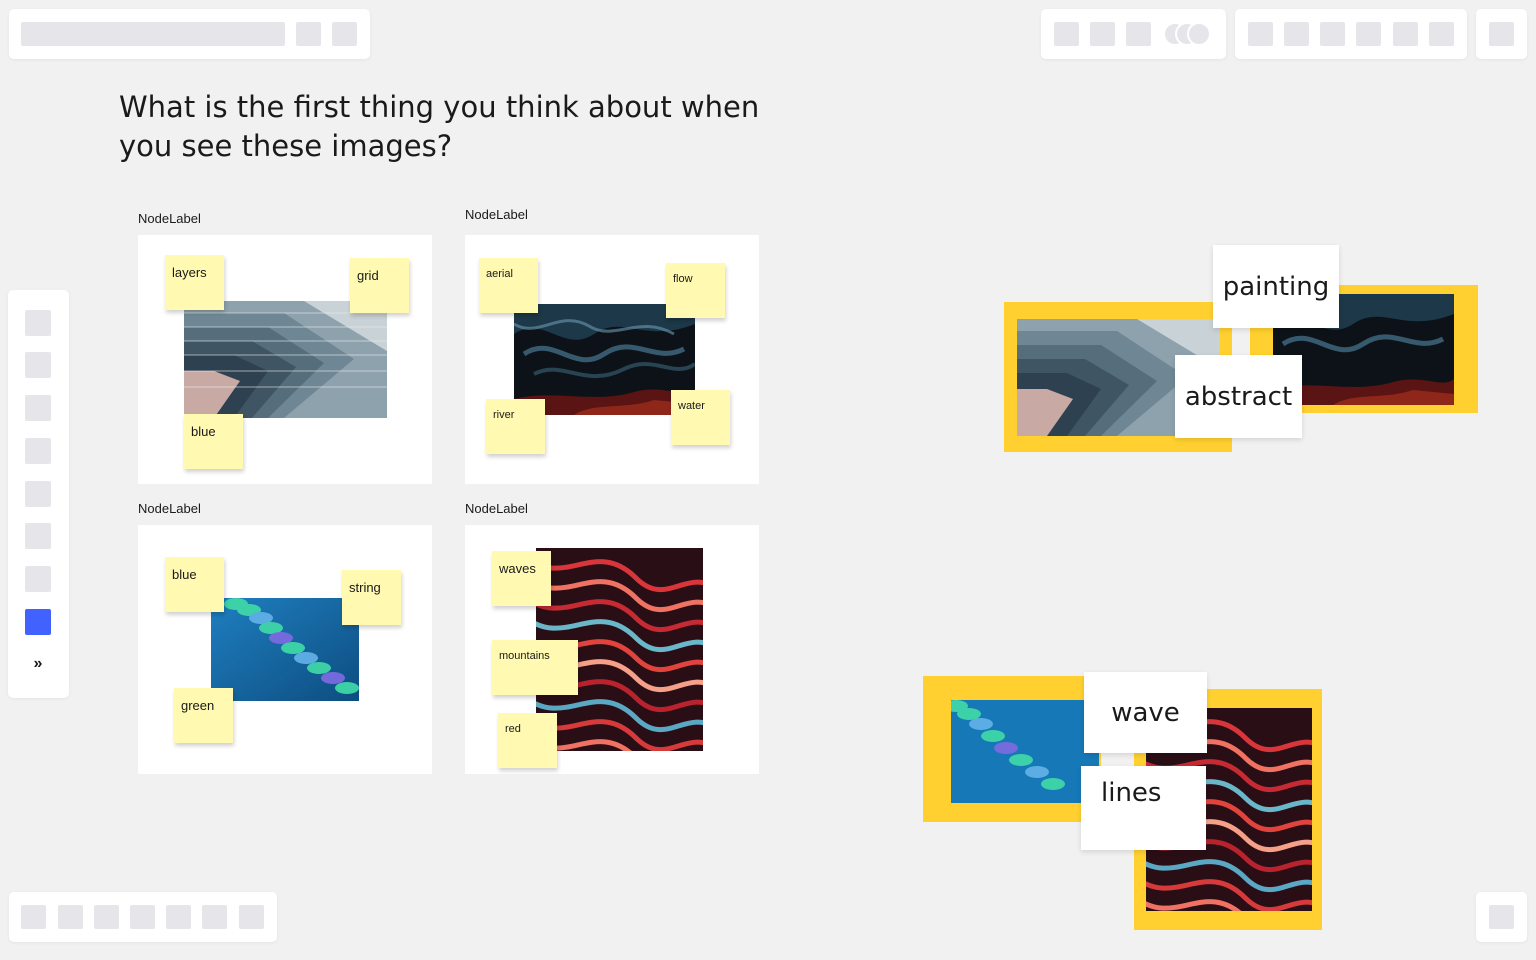  I want to click on expand-chevron-icon: », so click(38, 664).